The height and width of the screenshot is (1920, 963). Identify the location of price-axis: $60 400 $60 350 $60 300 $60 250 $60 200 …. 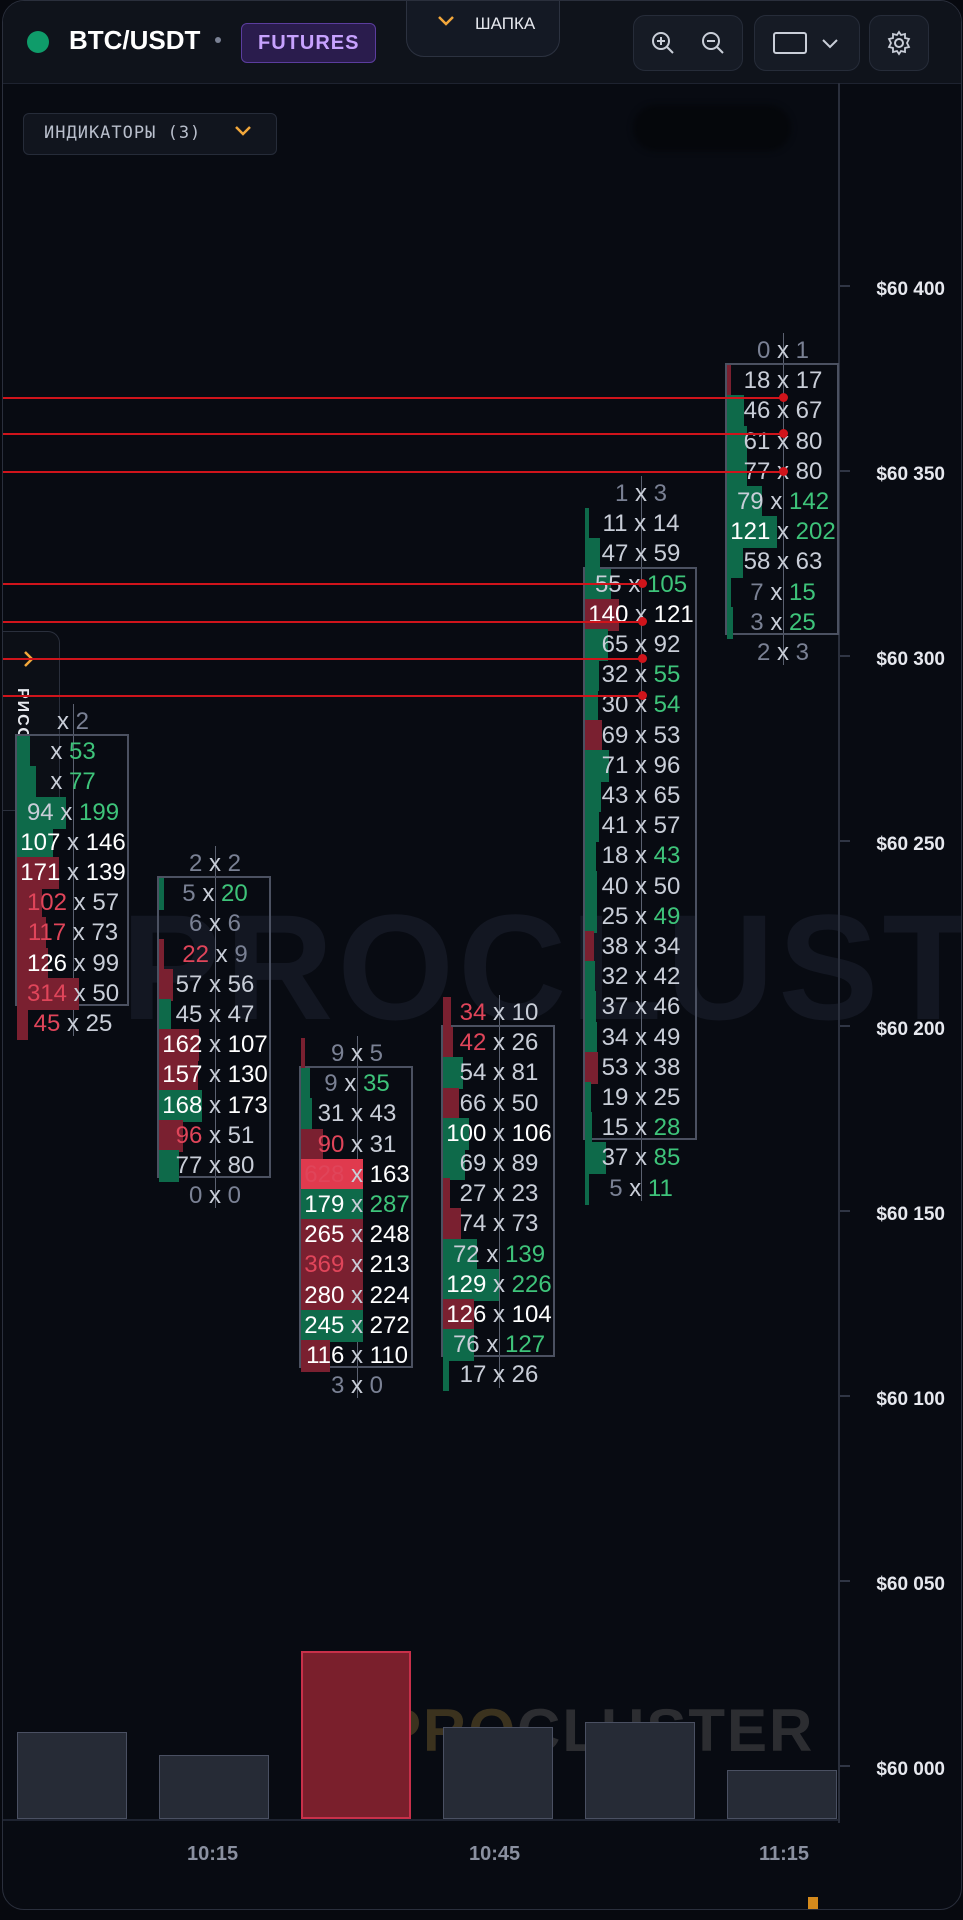
(899, 953).